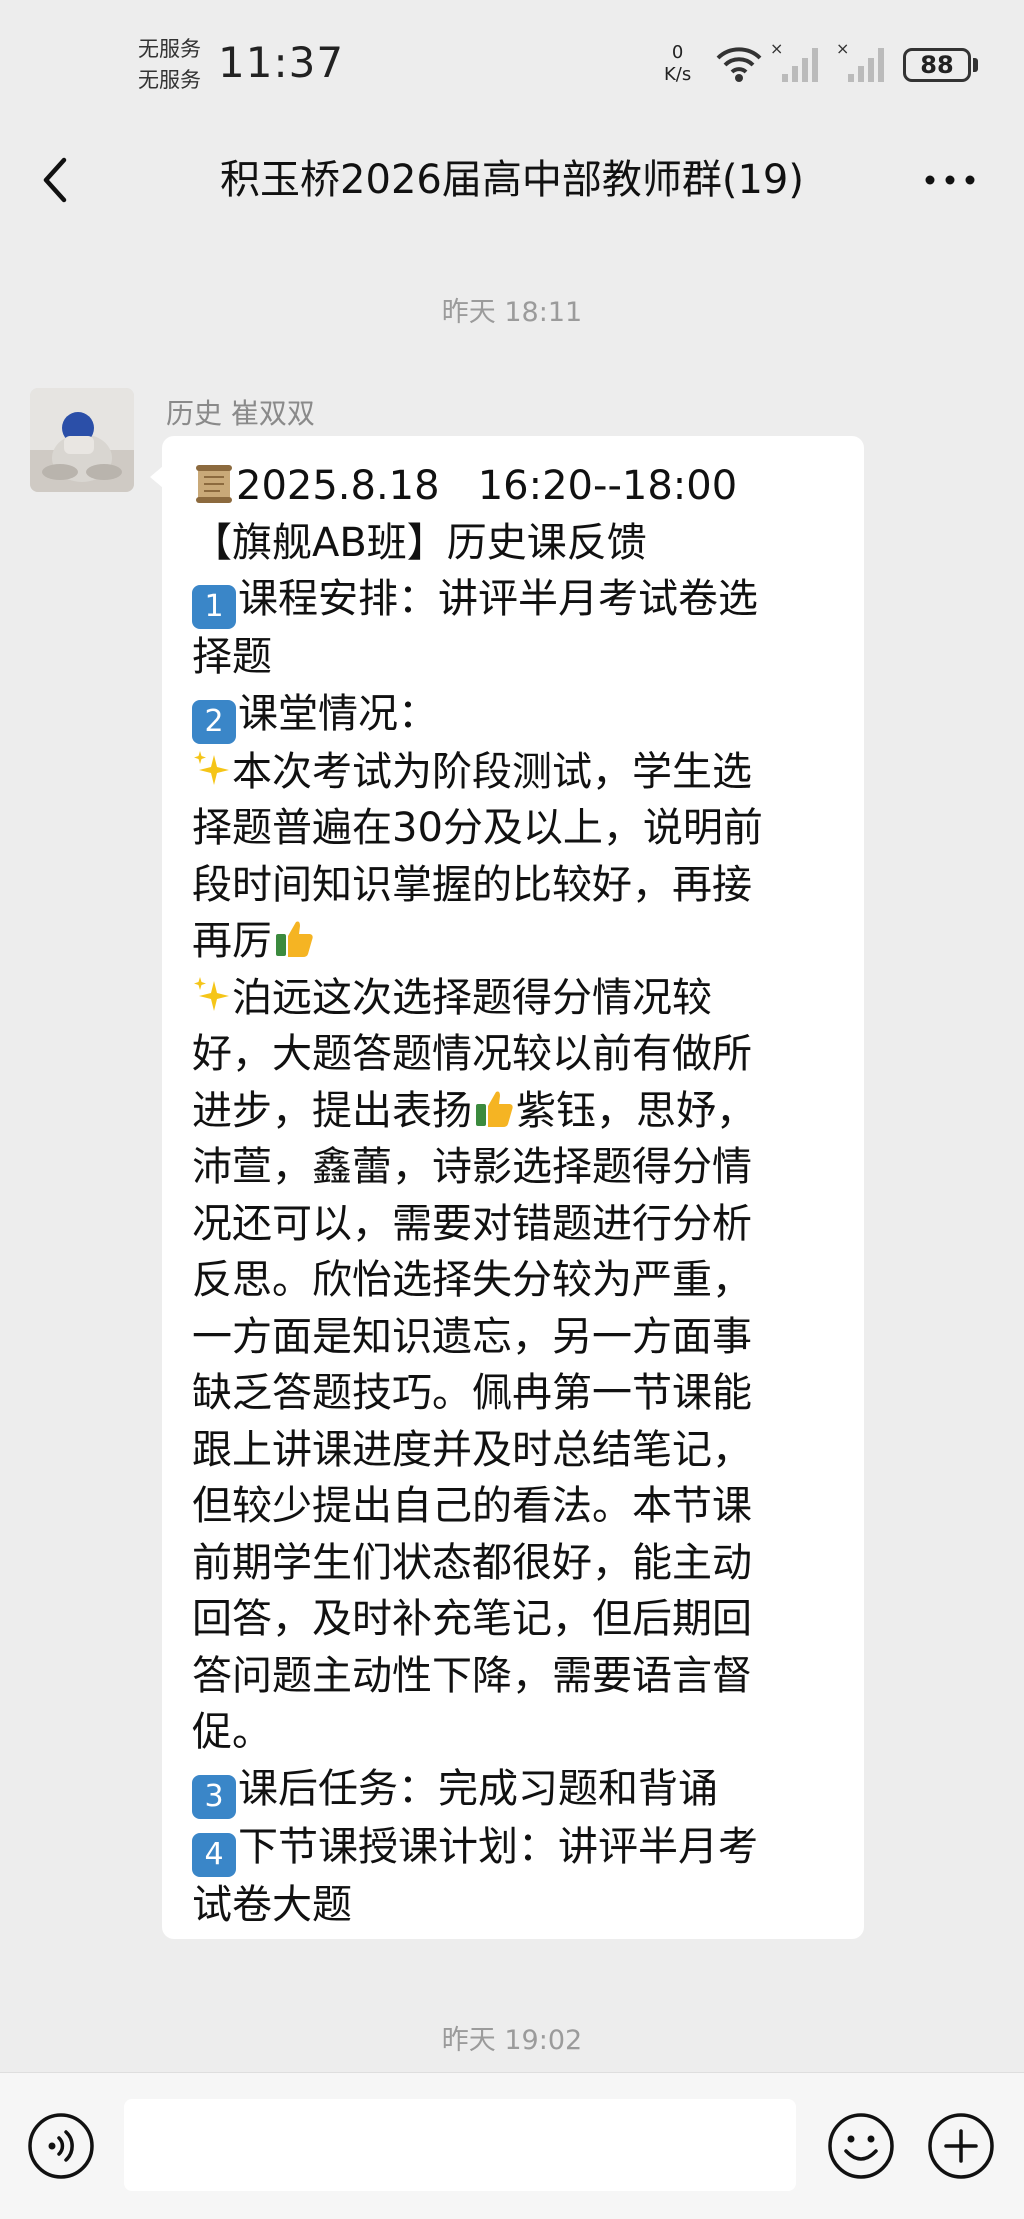  Describe the element at coordinates (169, 49) in the screenshot. I see `carrier-1: 无服务` at that location.